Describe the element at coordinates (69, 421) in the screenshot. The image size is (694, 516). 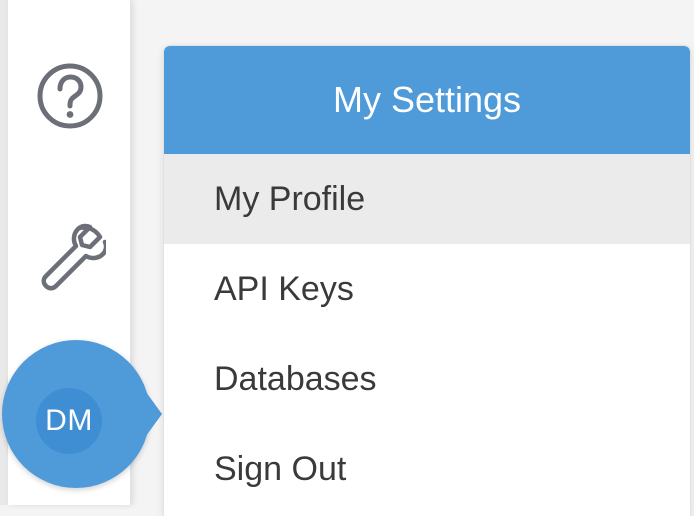
I see `avatar: DM` at that location.